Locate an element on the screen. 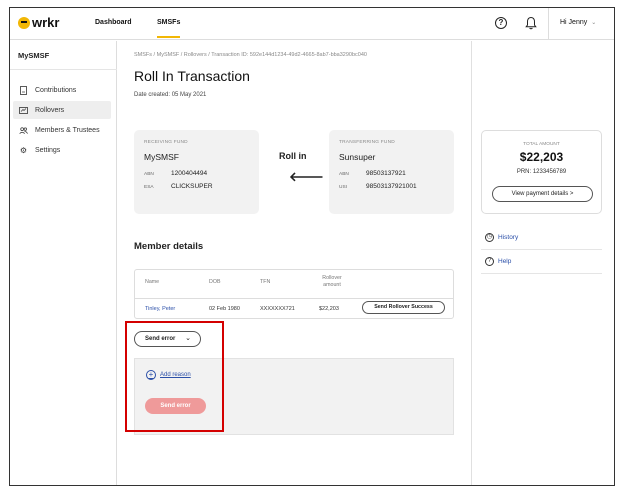 The image size is (627, 498). sidebar-item-label: Settings is located at coordinates (48, 150).